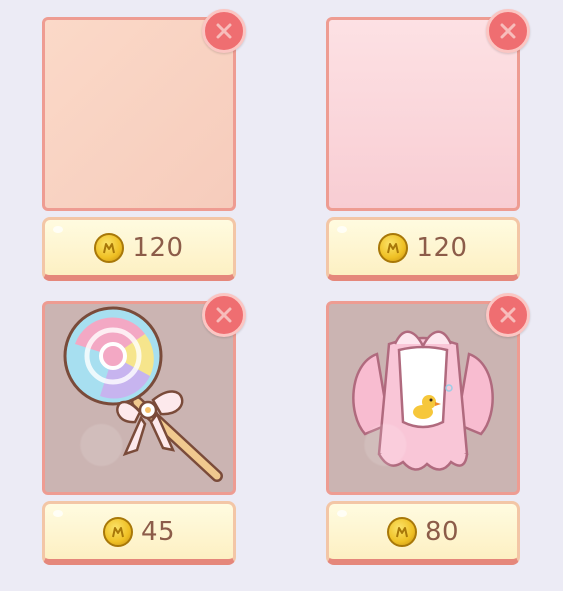  Describe the element at coordinates (139, 533) in the screenshot. I see `price-tag: 45` at that location.